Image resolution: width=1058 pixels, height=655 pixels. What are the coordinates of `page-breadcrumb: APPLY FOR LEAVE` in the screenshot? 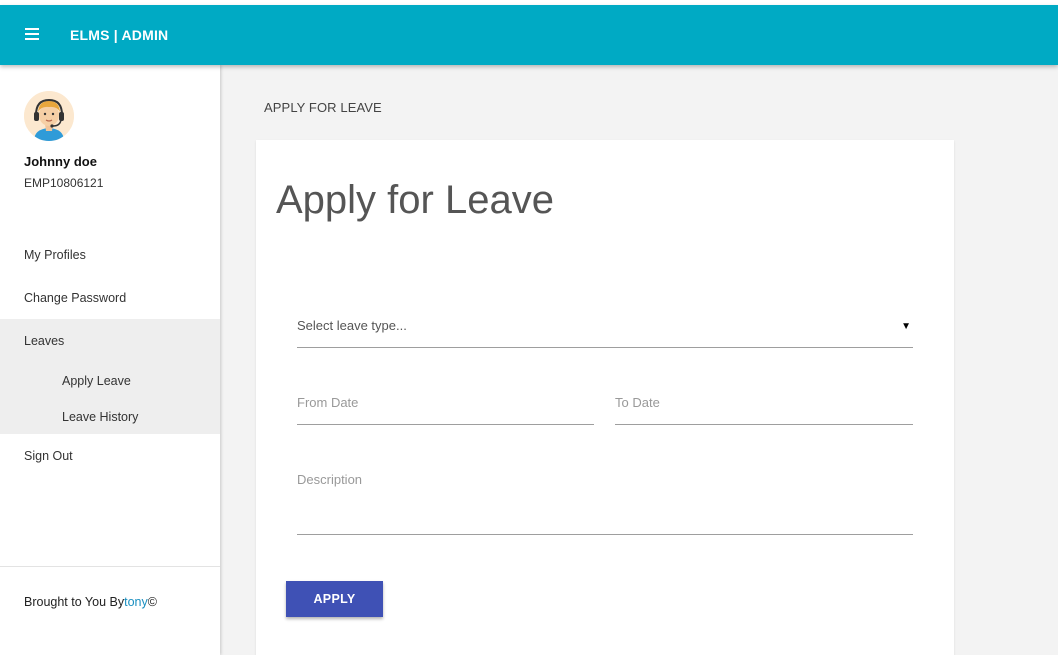 It's located at (323, 107).